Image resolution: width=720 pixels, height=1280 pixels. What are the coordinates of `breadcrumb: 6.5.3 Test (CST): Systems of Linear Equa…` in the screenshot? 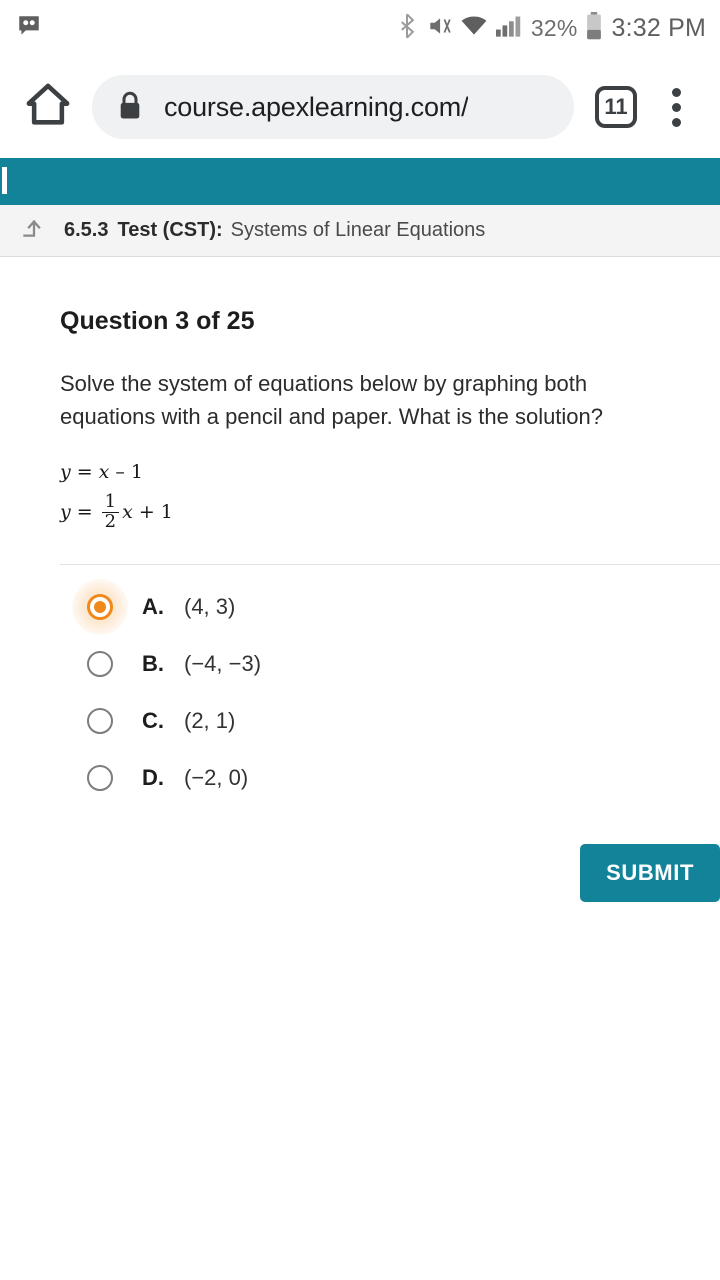 It's located at (360, 231).